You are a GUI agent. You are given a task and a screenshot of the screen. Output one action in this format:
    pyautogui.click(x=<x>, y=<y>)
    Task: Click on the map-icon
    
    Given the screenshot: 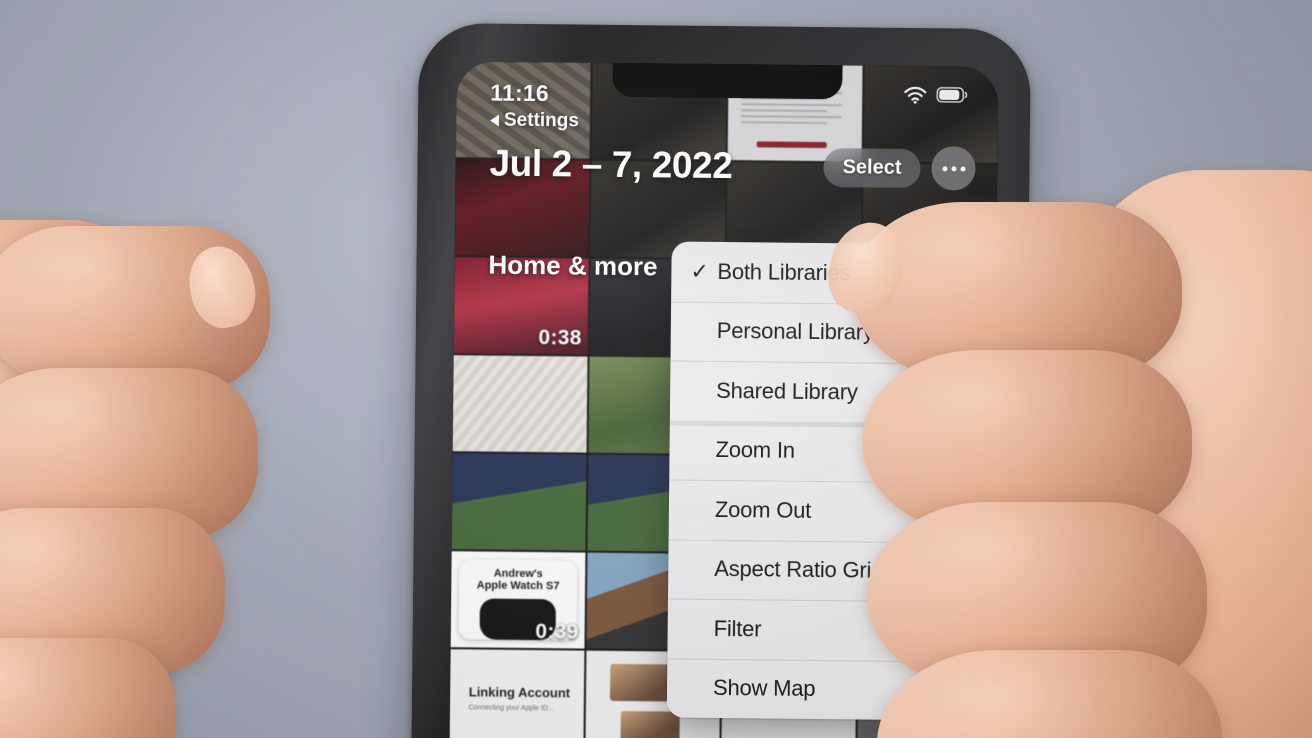 What is the action you would take?
    pyautogui.click(x=967, y=691)
    